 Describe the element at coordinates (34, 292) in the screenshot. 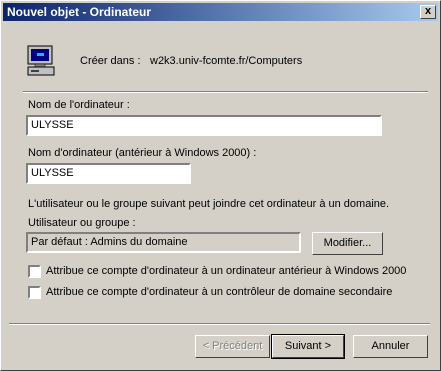

I see `bdc-checkbox` at that location.